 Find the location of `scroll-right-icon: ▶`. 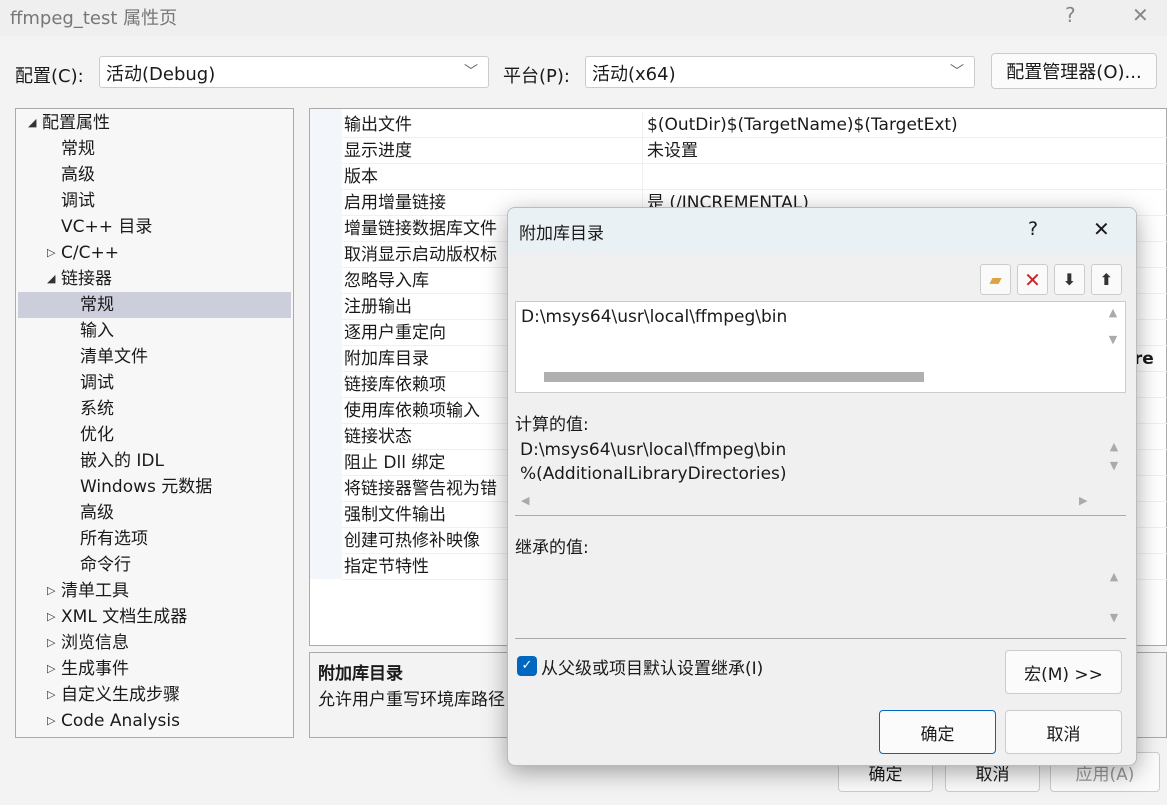

scroll-right-icon: ▶ is located at coordinates (1083, 500).